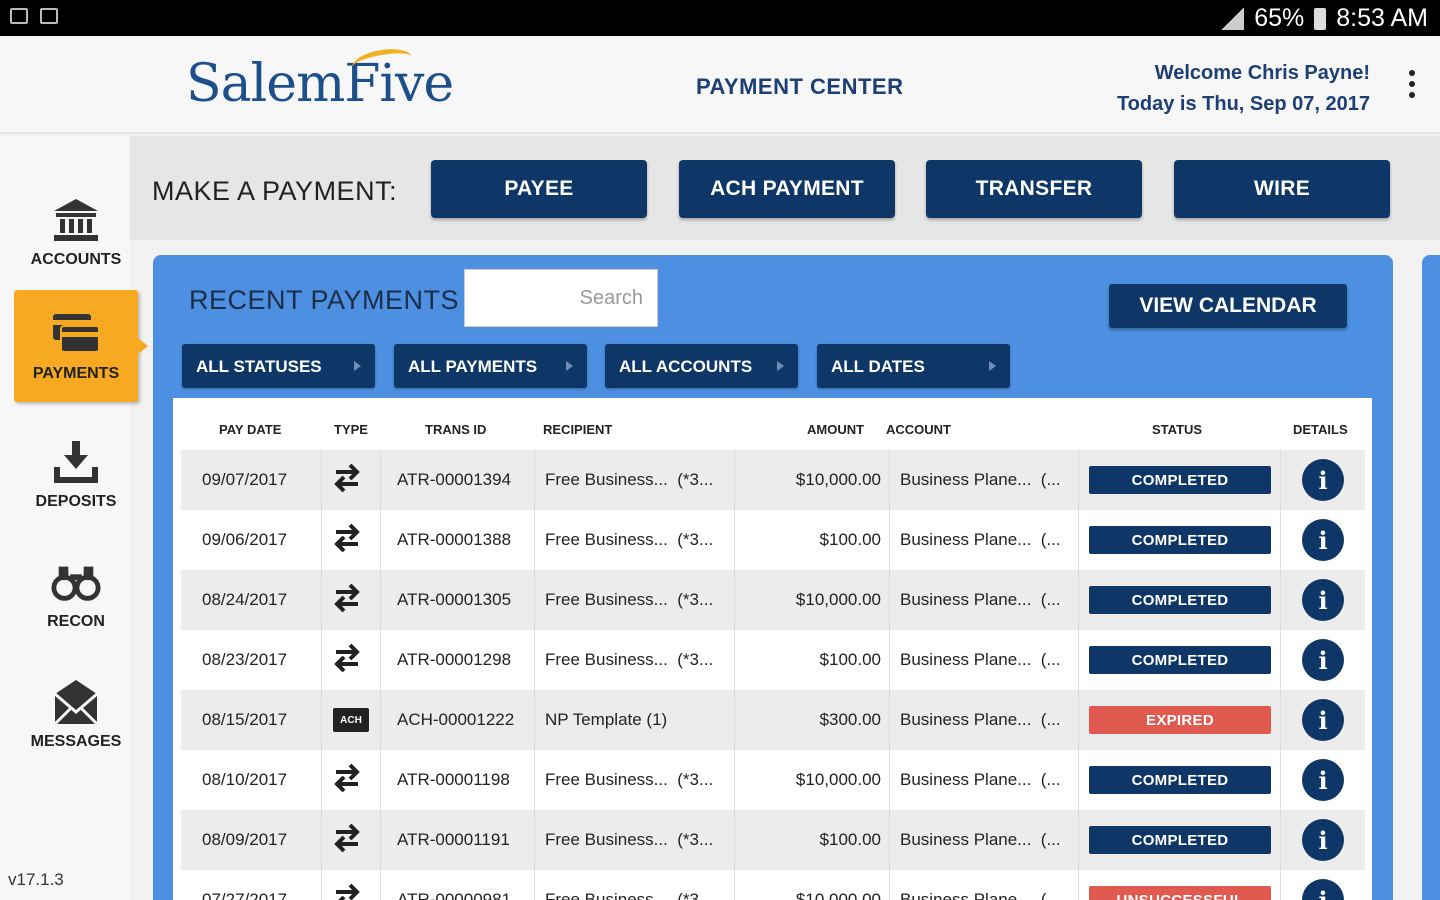  I want to click on notification-icons, so click(34, 16).